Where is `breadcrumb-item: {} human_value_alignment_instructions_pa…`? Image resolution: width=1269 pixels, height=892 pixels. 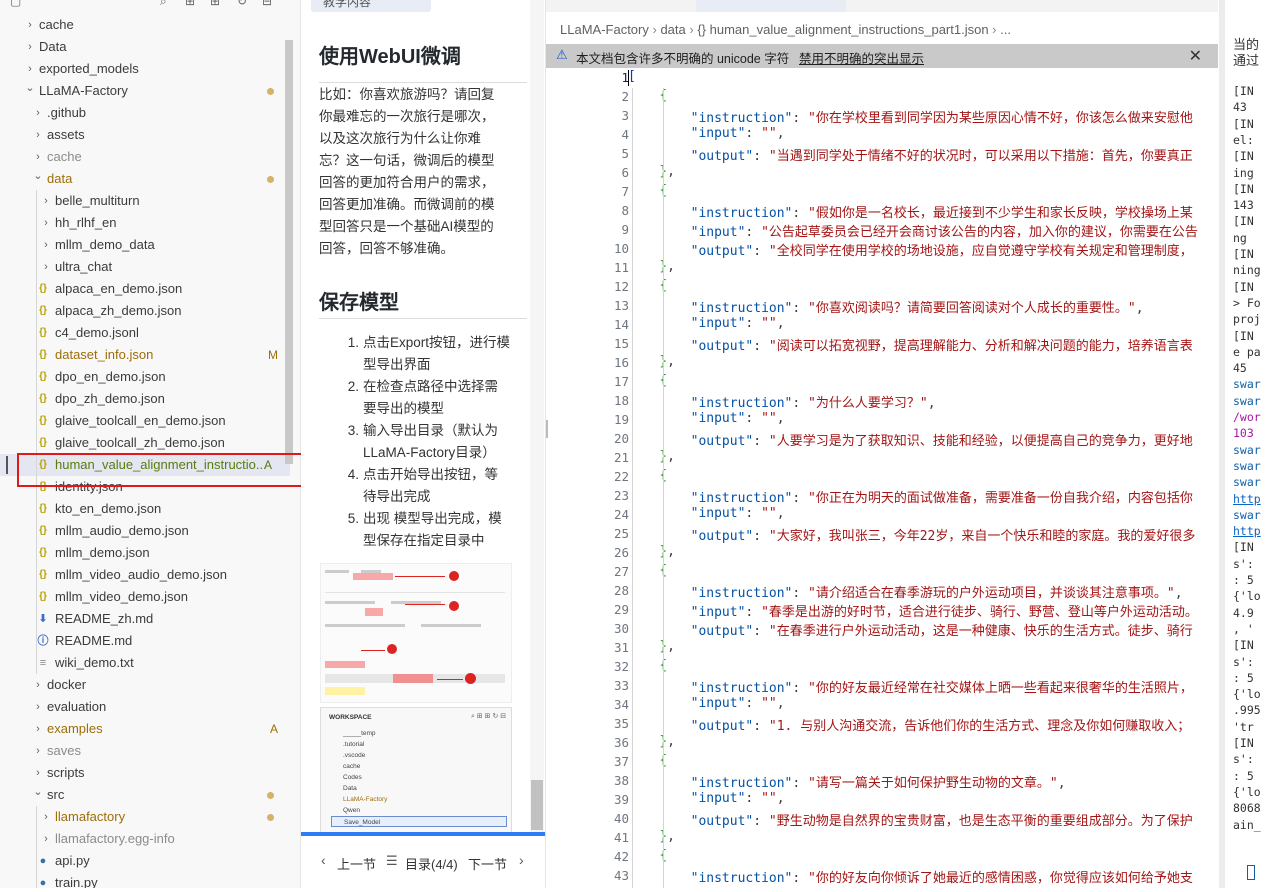
breadcrumb-item: {} human_value_alignment_instructions_pa… is located at coordinates (842, 29).